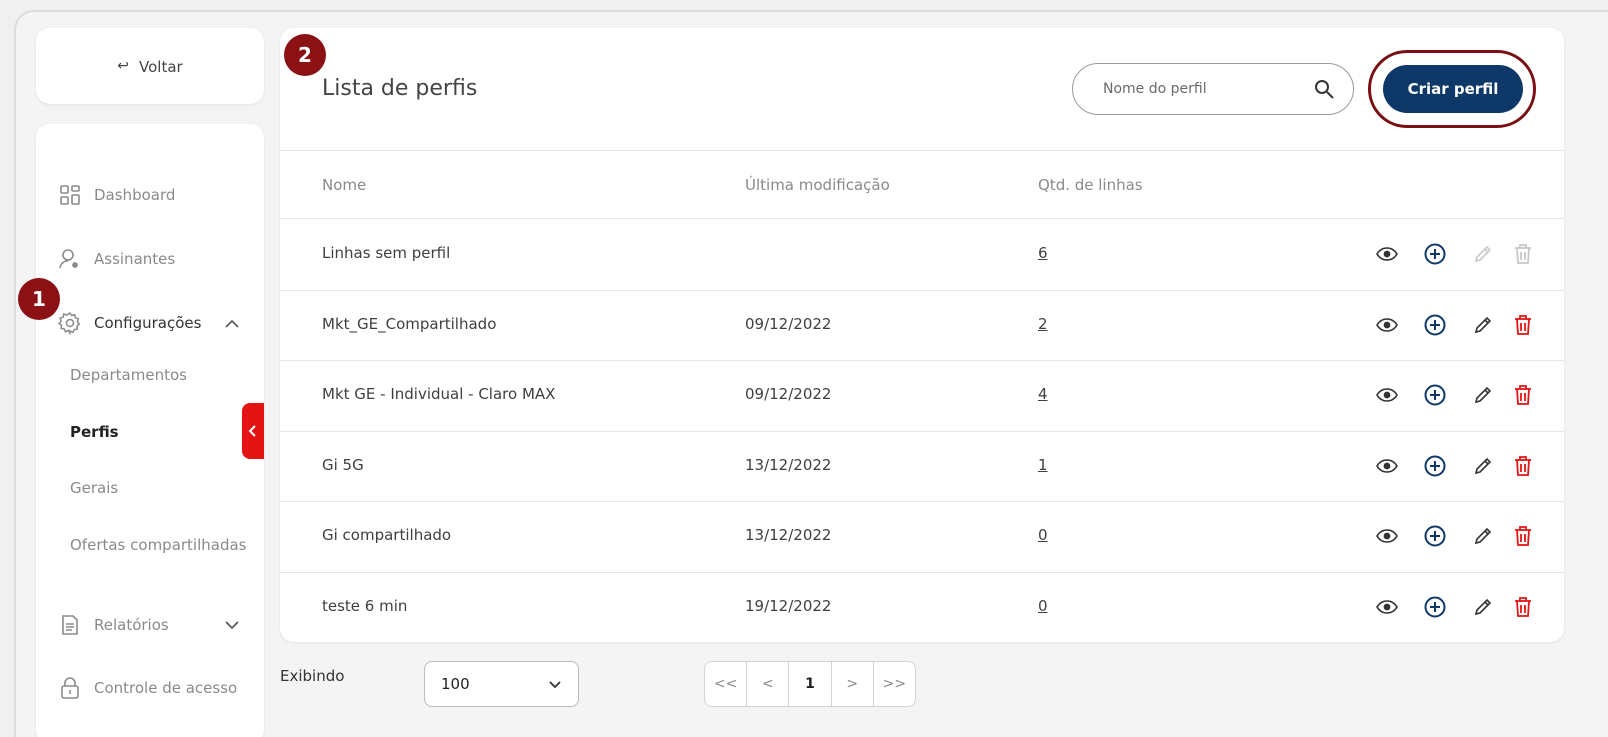 The width and height of the screenshot is (1608, 737). Describe the element at coordinates (135, 259) in the screenshot. I see `sidebar-item-label: Assinantes` at that location.